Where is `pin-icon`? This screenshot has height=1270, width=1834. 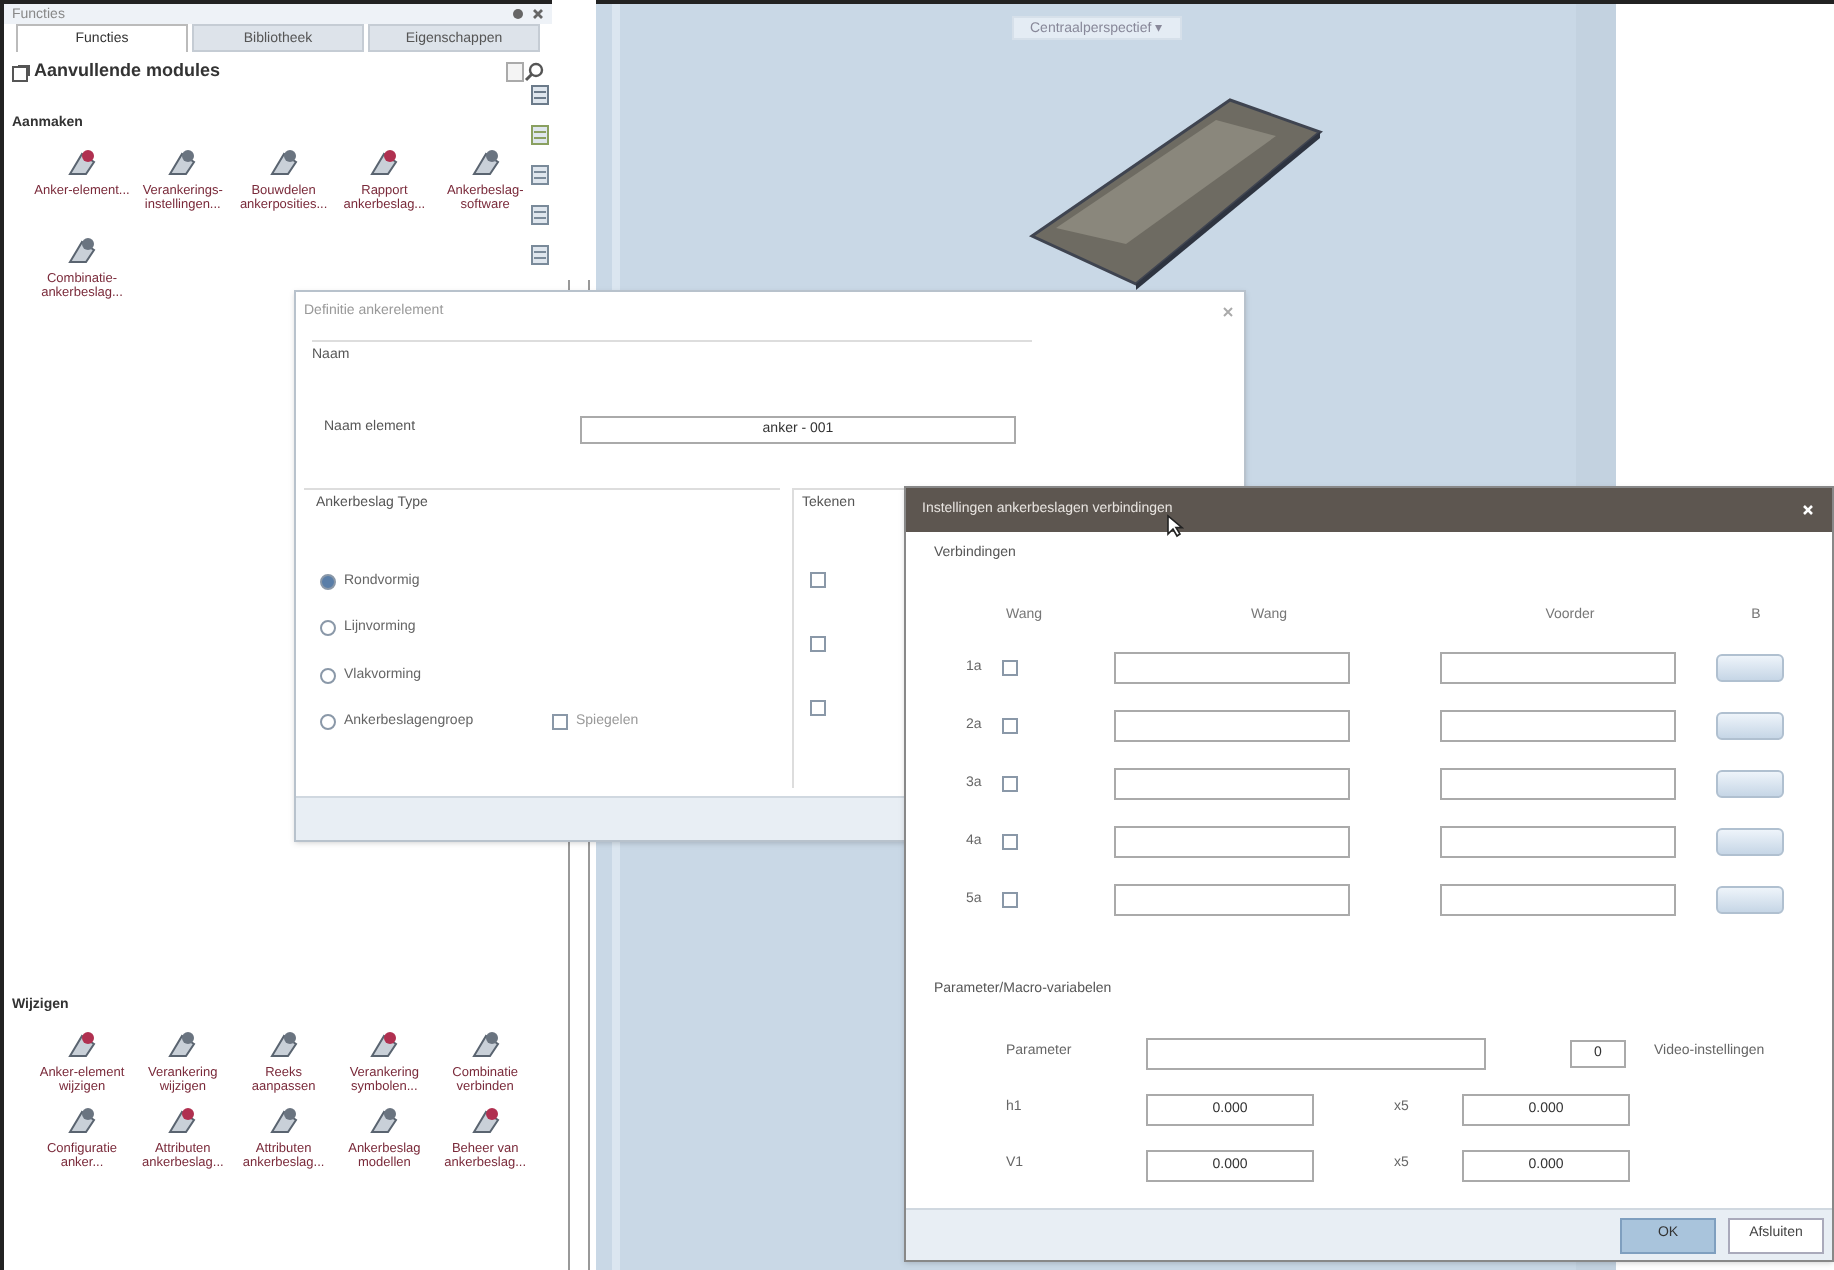 pin-icon is located at coordinates (518, 14).